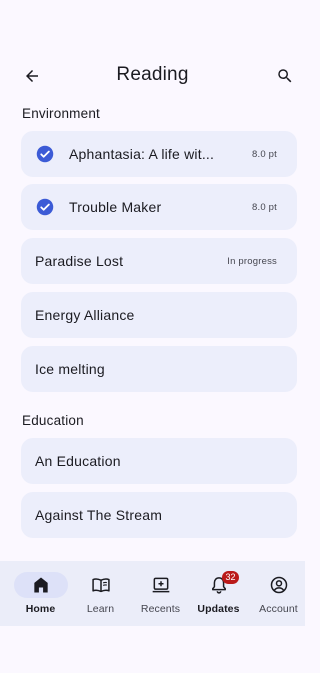 This screenshot has height=673, width=320. Describe the element at coordinates (99, 515) in the screenshot. I see `list-item-label: Against The Stream` at that location.